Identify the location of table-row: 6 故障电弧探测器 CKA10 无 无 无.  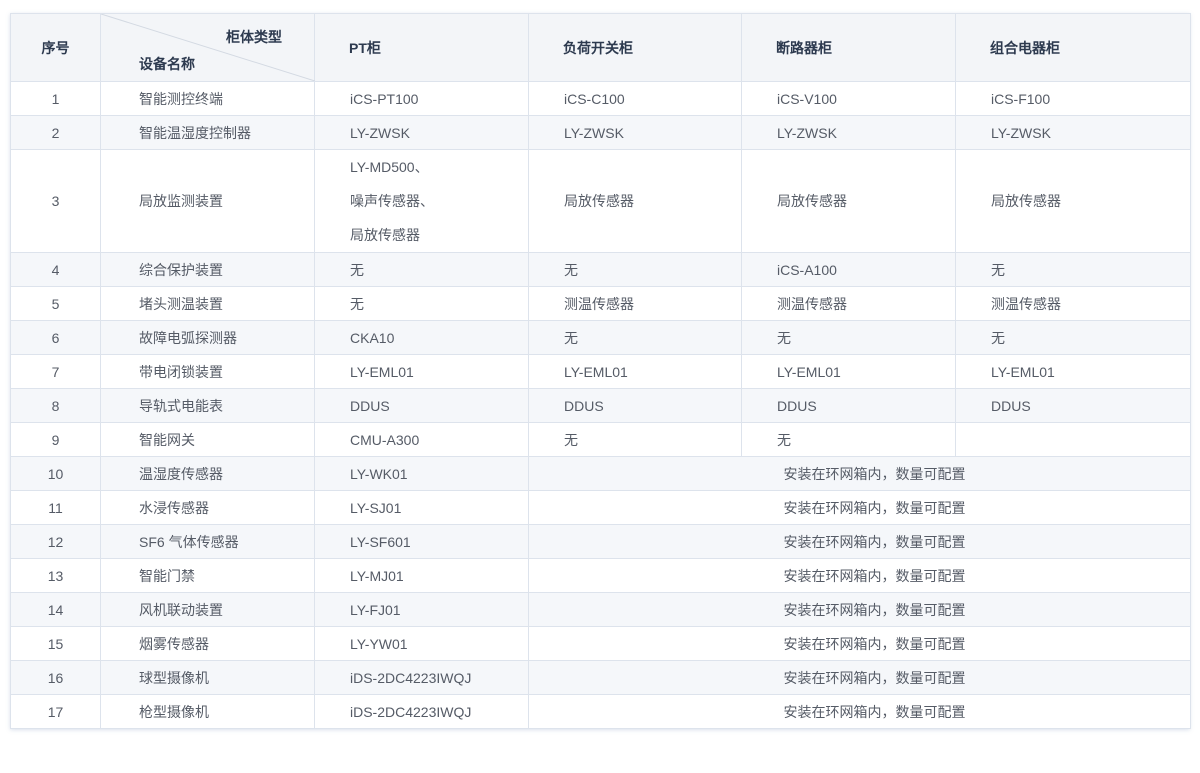
(600, 337).